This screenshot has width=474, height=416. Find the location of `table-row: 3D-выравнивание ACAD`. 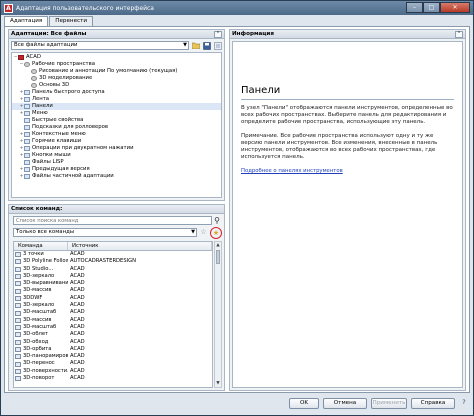

table-row: 3D-выравнивание ACAD is located at coordinates (113, 283).